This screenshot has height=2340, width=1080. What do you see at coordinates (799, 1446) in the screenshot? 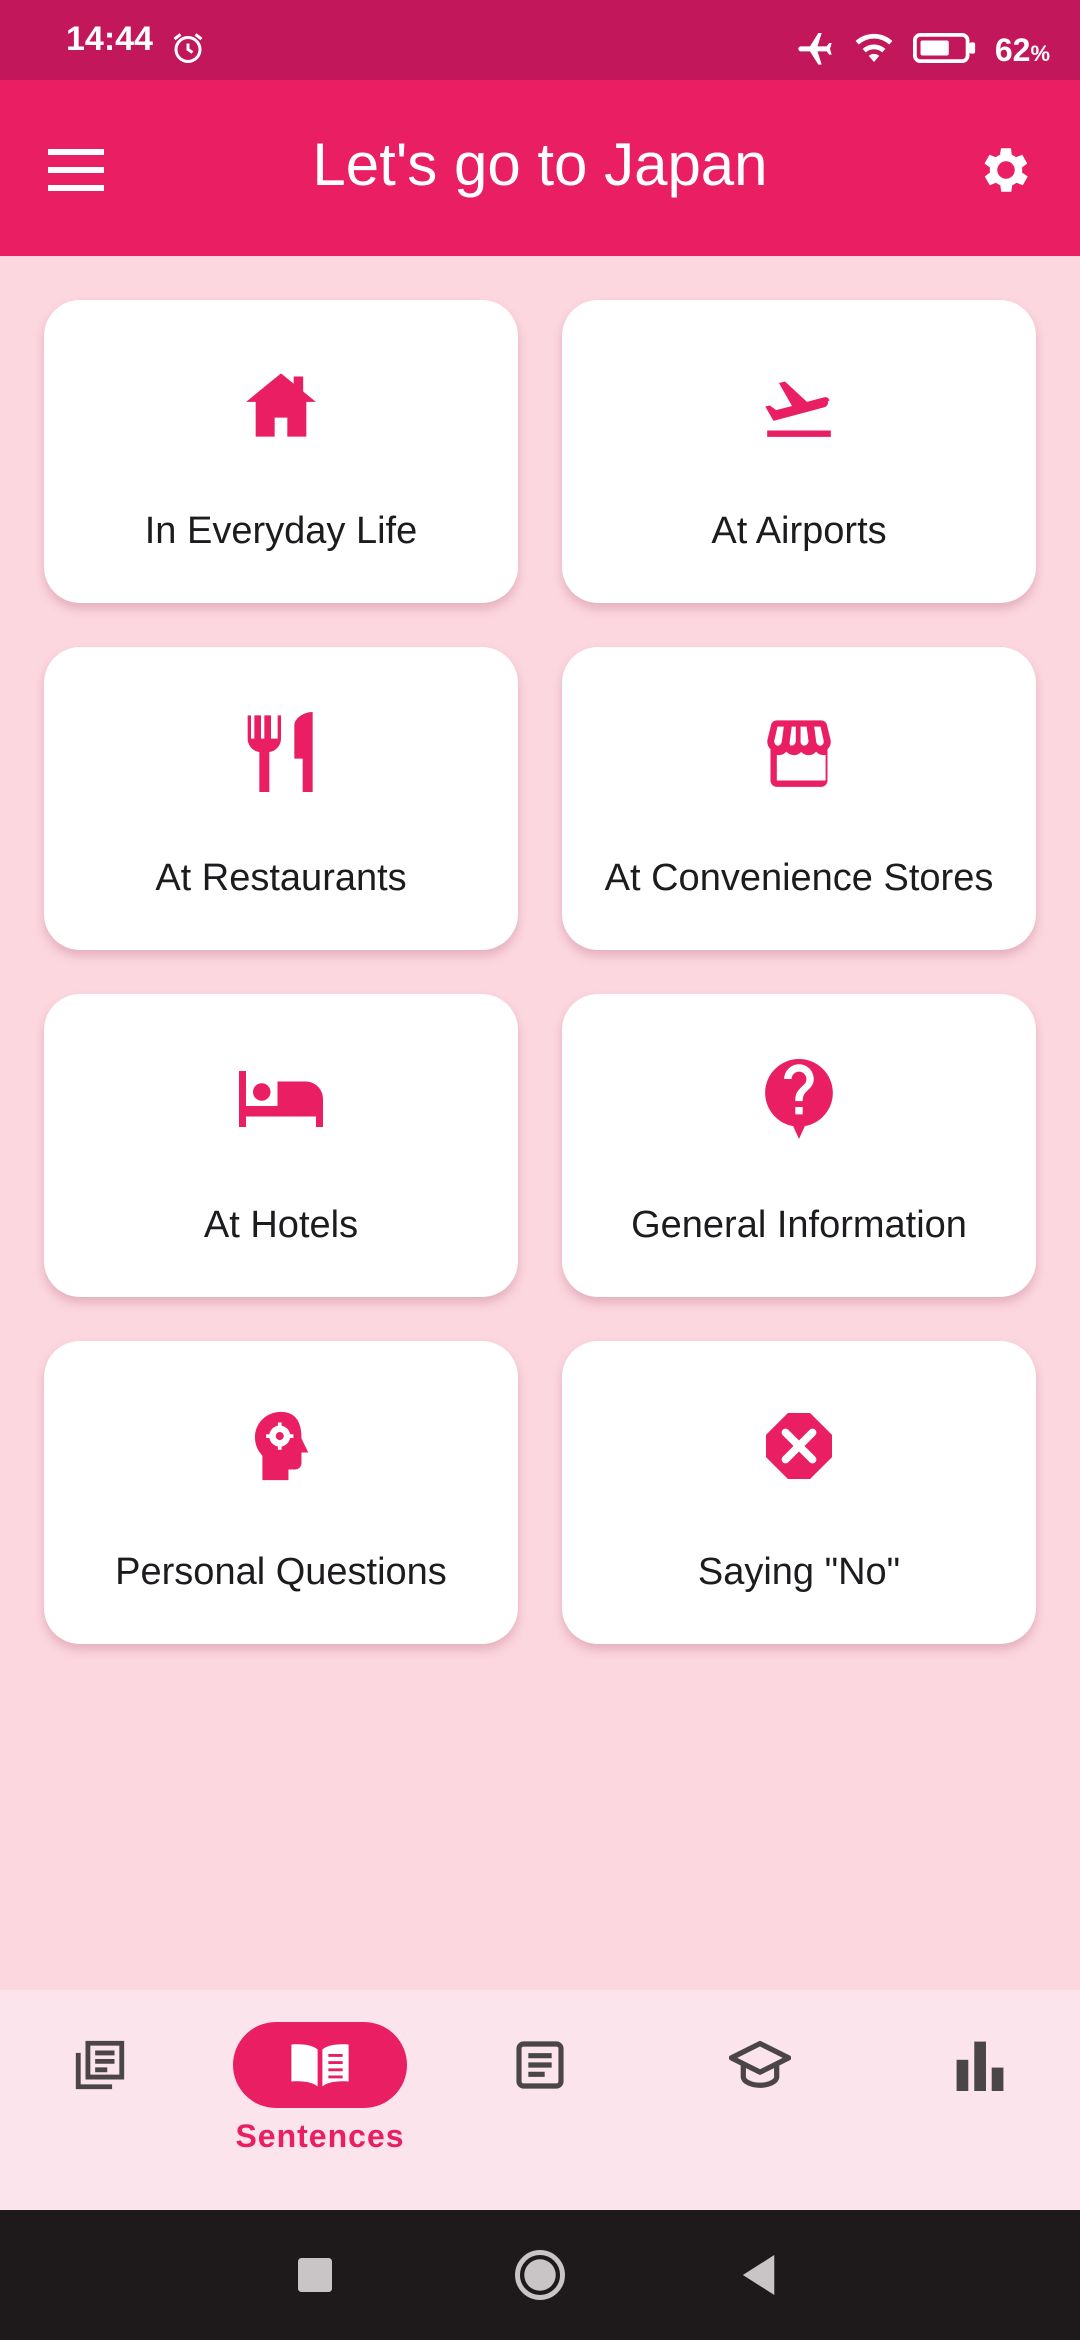
I see `cancel-octagon-icon` at bounding box center [799, 1446].